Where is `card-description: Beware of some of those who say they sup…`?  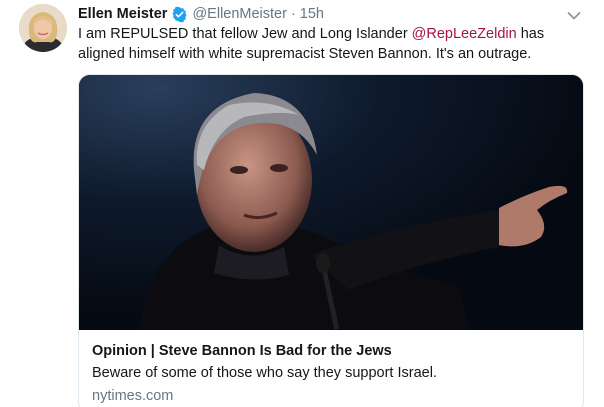
card-description: Beware of some of those who say they sup… is located at coordinates (264, 373).